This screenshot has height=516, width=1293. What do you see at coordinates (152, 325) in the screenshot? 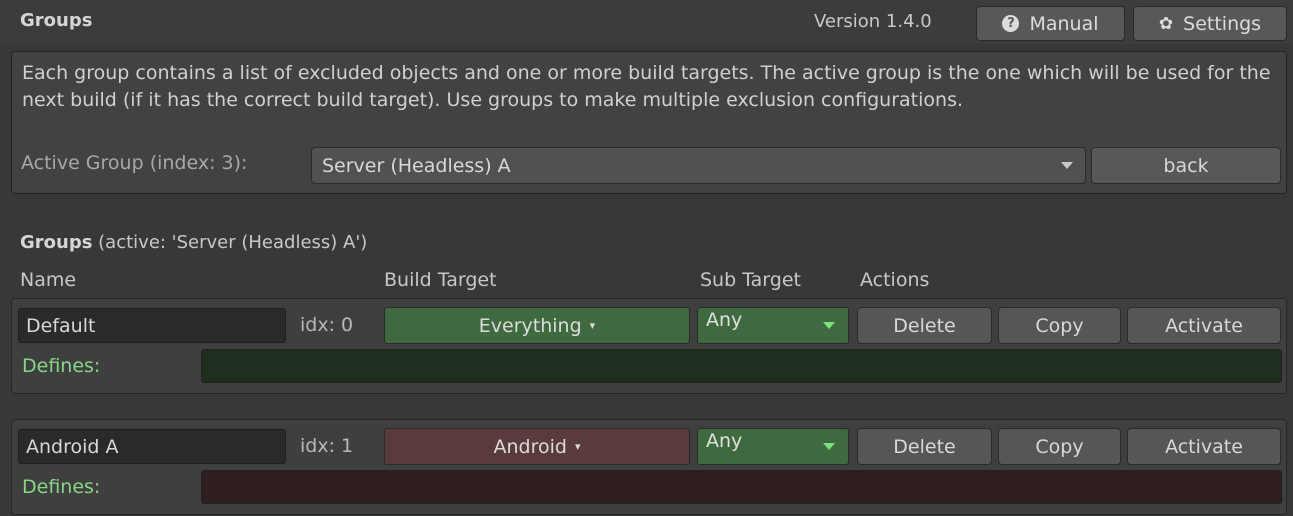
I see `group-name-input: Default` at bounding box center [152, 325].